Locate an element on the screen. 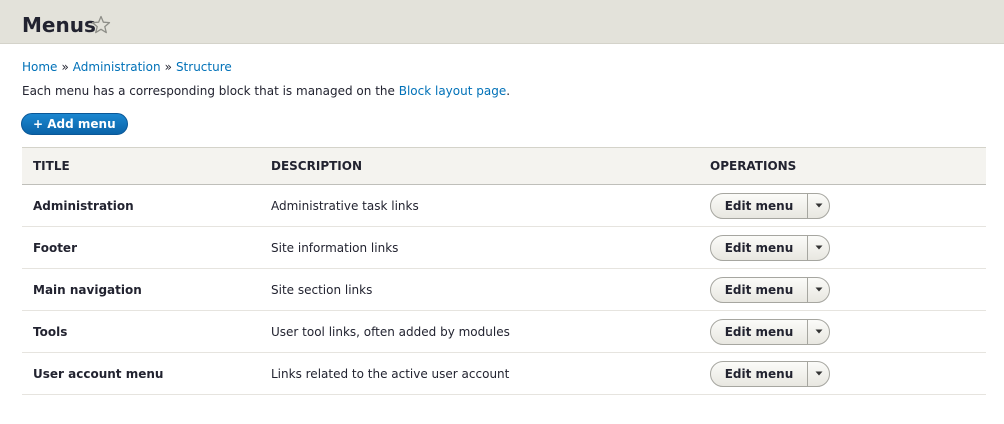 Image resolution: width=1004 pixels, height=424 pixels. menu-title: Administration is located at coordinates (141, 205).